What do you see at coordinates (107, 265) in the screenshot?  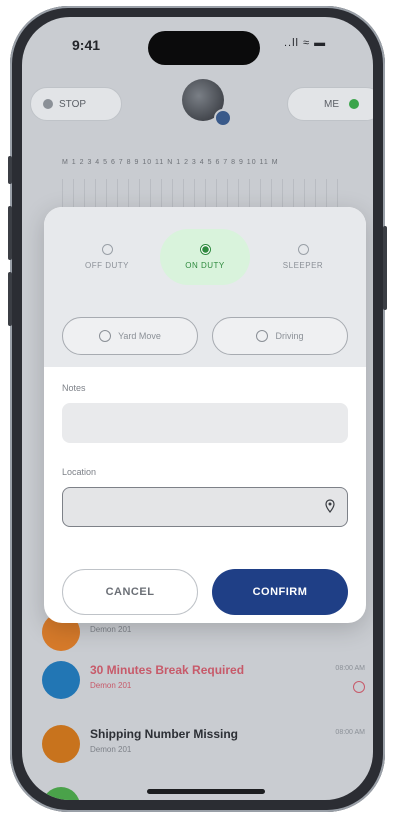 I see `option-label: OFF DUTY` at bounding box center [107, 265].